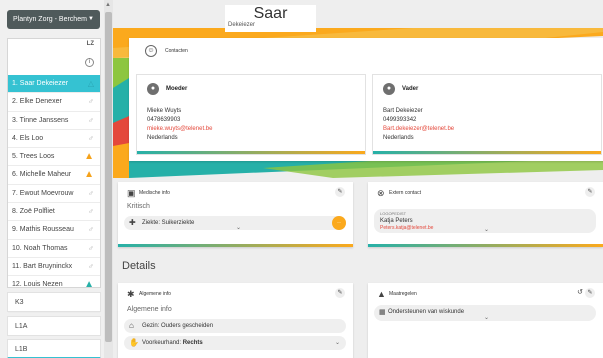 The width and height of the screenshot is (603, 358). What do you see at coordinates (54, 139) in the screenshot?
I see `student-list-item: 4. Els Loo ♂` at bounding box center [54, 139].